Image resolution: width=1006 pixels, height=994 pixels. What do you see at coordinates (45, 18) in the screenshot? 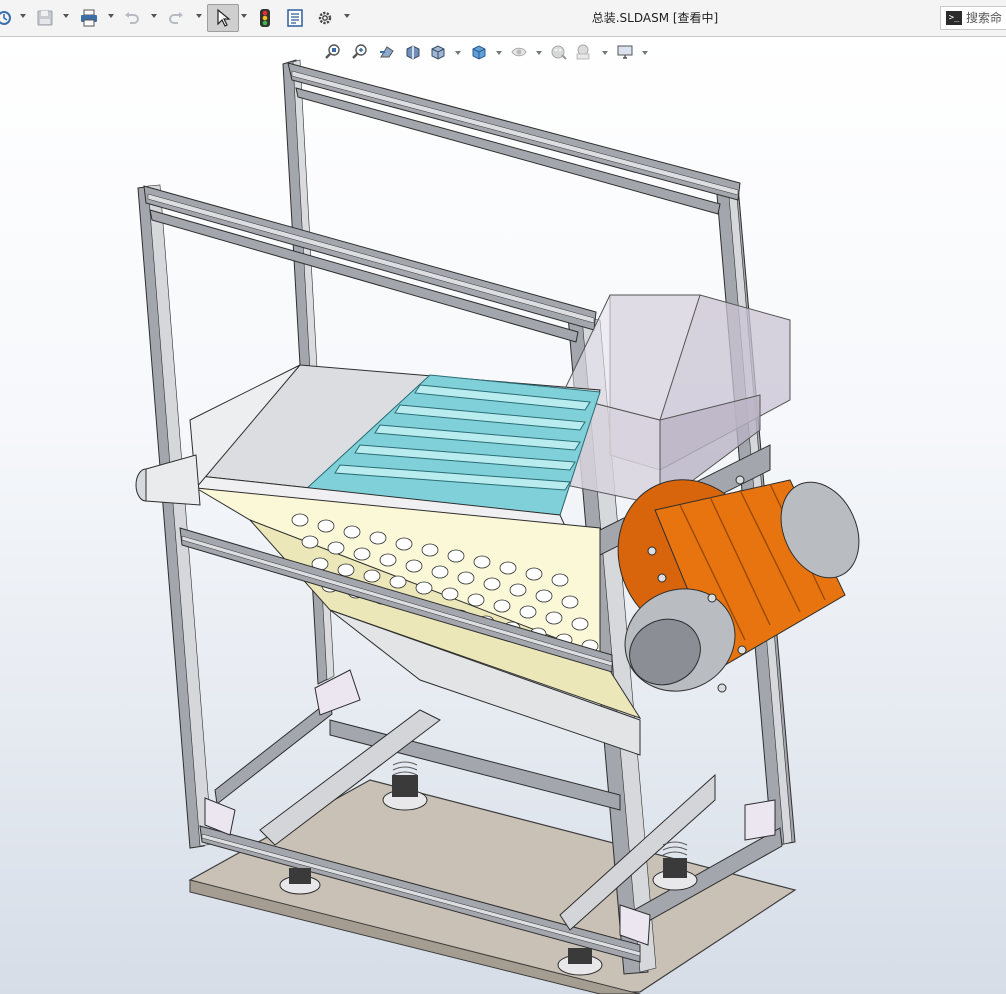
I see `save-icon` at bounding box center [45, 18].